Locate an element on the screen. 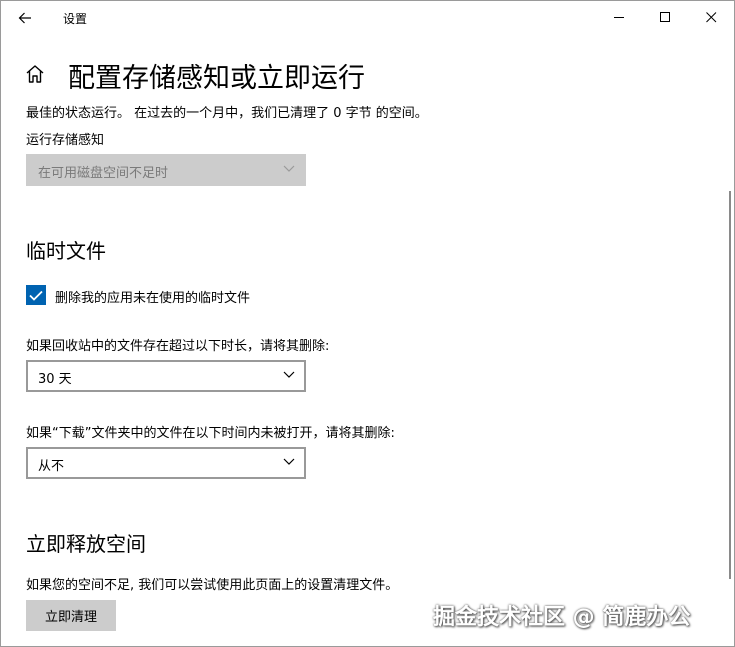 The height and width of the screenshot is (647, 735). maximize-icon is located at coordinates (664, 17).